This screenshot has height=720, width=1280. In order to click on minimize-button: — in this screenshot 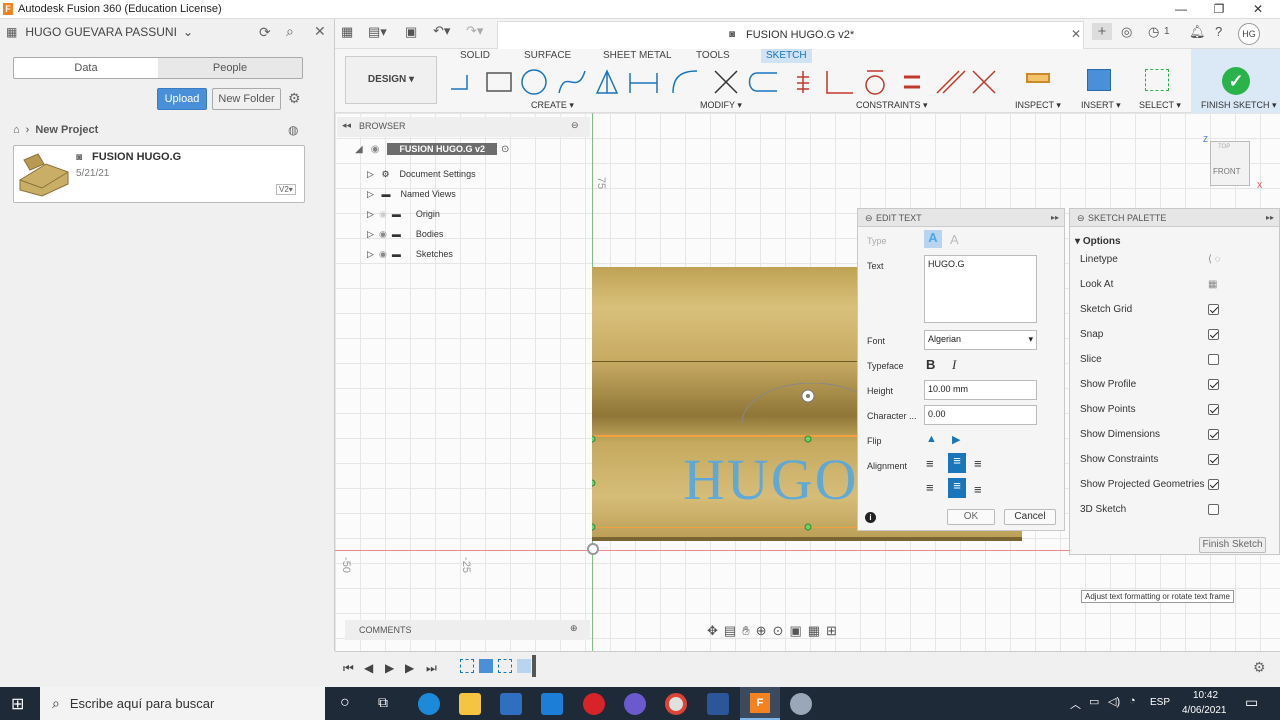, I will do `click(1181, 9)`.